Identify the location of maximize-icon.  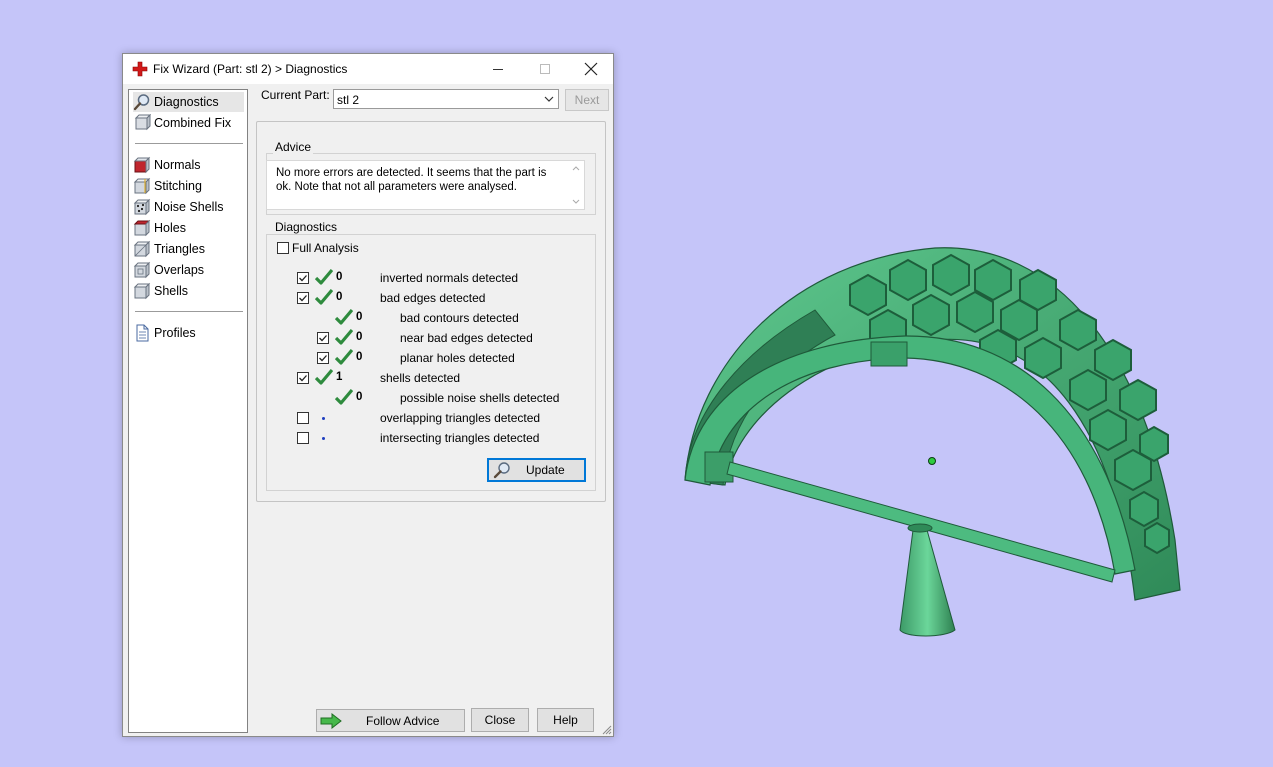
(545, 69).